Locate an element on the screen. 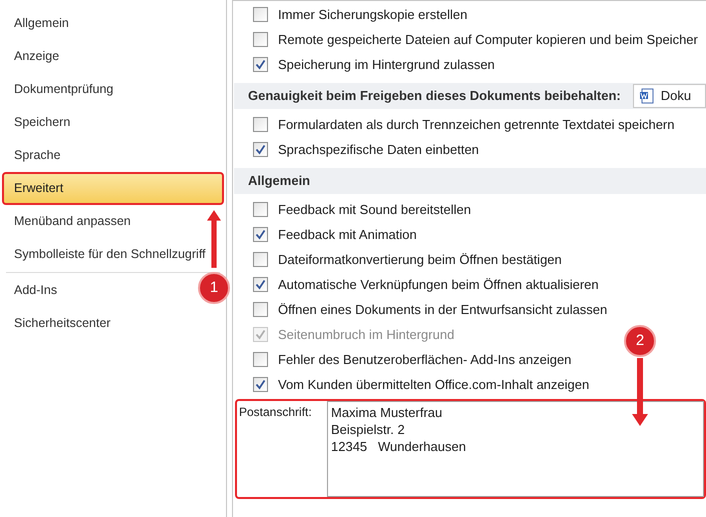 The width and height of the screenshot is (706, 517). sidebar-item: Anzeige is located at coordinates (37, 56).